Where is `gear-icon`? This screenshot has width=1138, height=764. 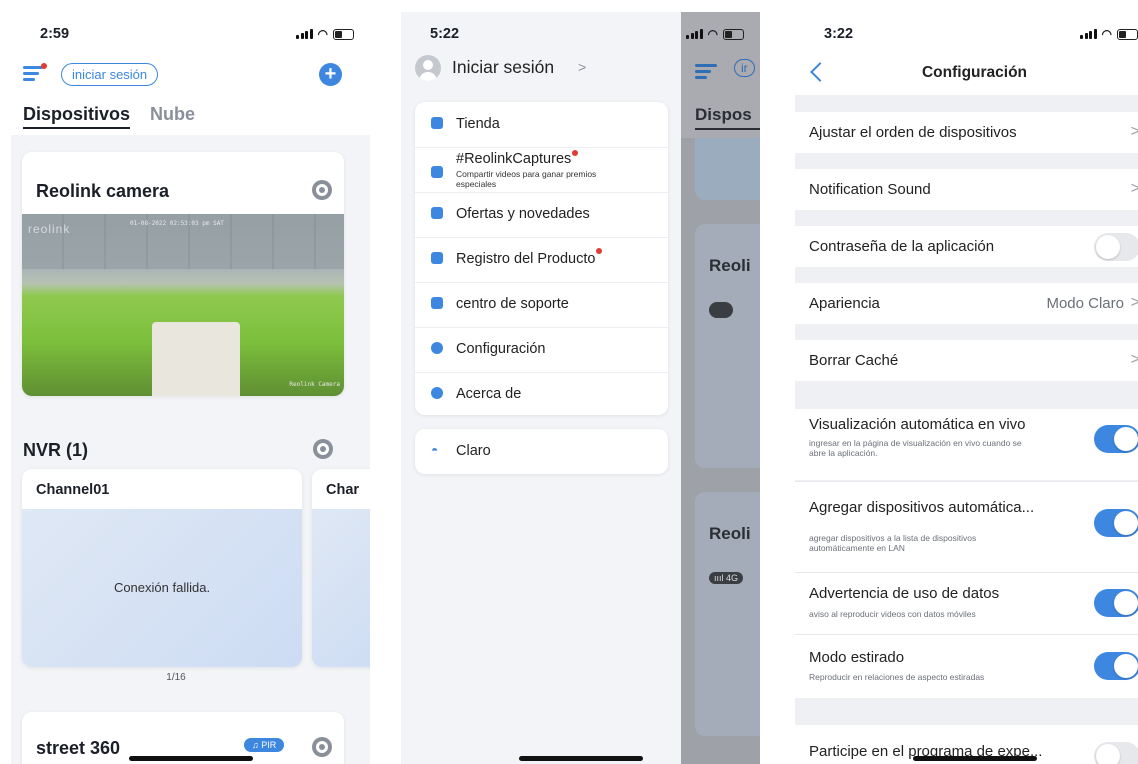
gear-icon is located at coordinates (437, 348).